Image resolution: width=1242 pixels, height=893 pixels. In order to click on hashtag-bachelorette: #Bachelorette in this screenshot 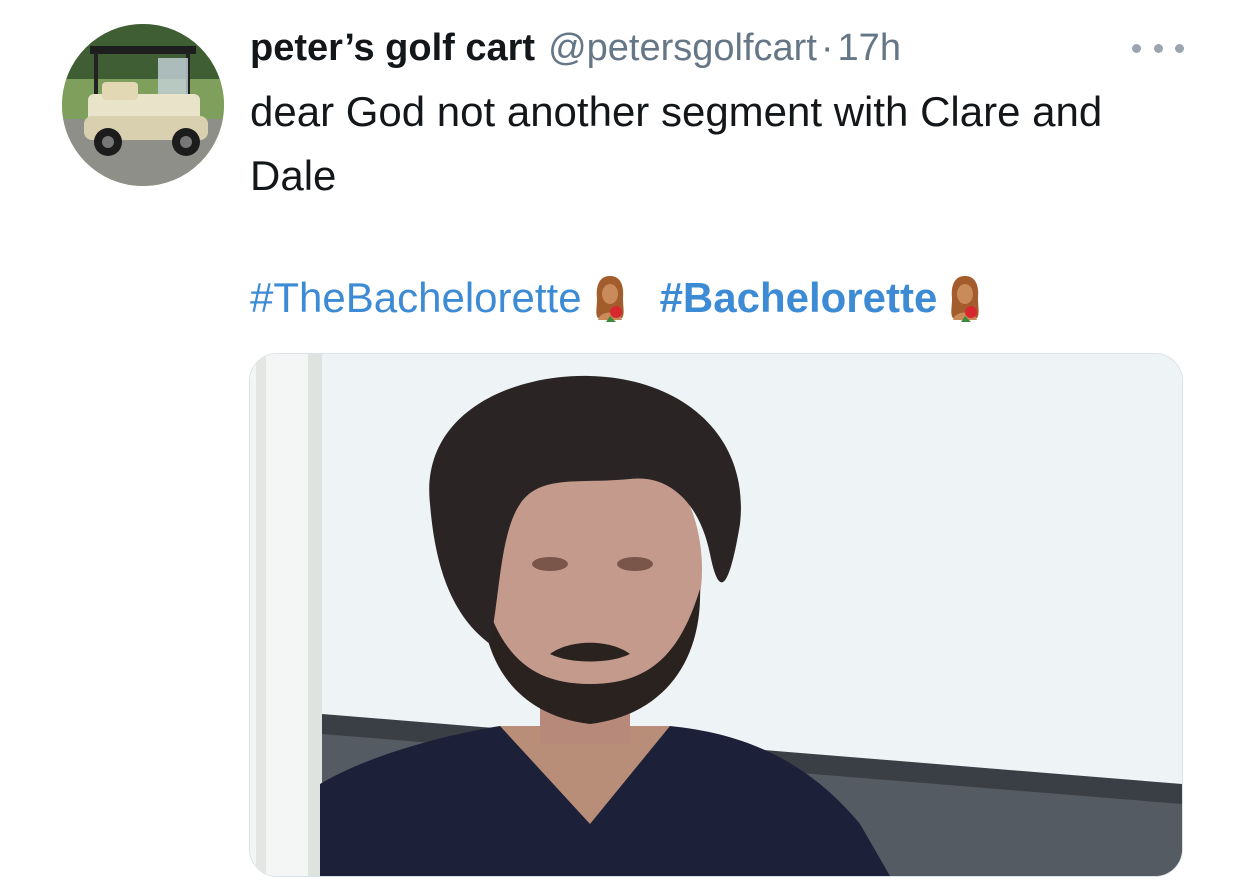, I will do `click(799, 298)`.